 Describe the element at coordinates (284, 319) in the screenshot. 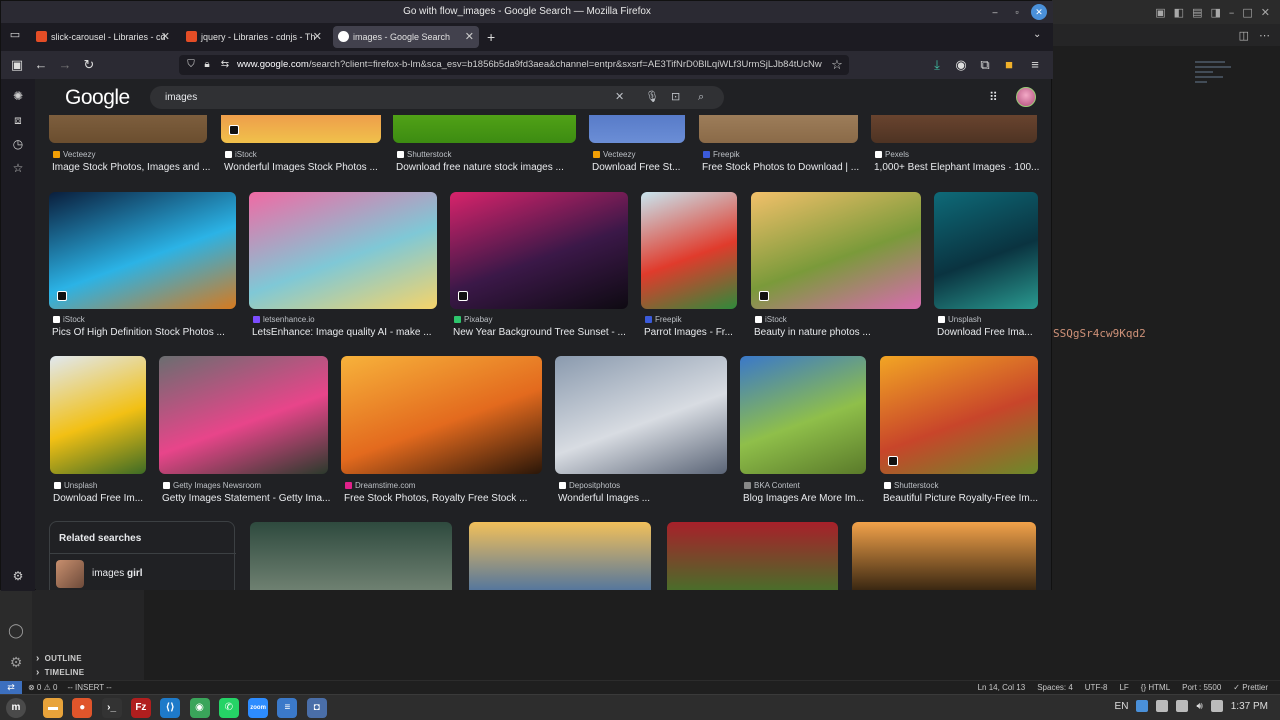

I see `result-source: letsenhance.io` at that location.